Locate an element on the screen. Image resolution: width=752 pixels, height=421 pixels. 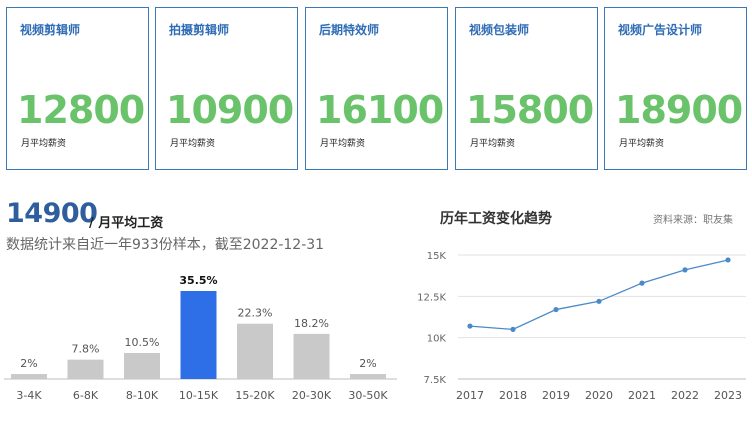
salary-card-video-ad-designer: 视频广告设计师 18900 月平均薪资 is located at coordinates (675, 88).